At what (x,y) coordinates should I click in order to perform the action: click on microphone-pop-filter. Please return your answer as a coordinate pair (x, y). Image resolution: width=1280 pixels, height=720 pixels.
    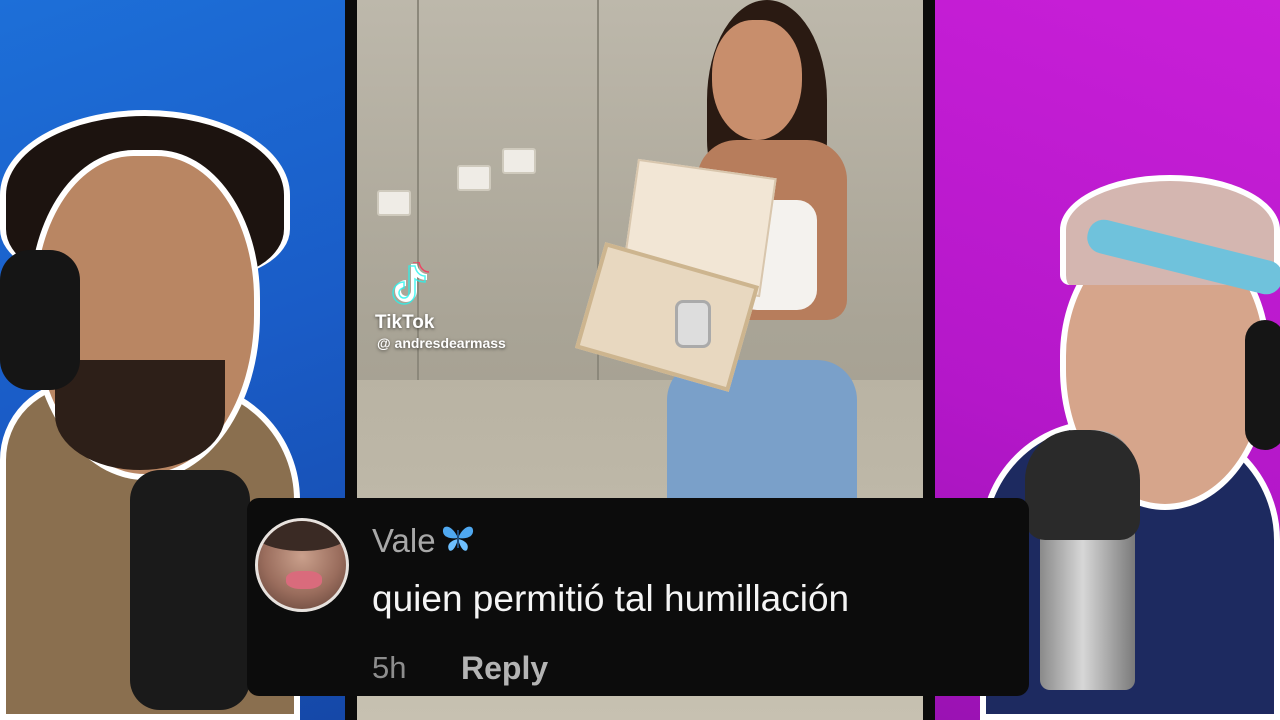
    Looking at the image, I should click on (1082, 485).